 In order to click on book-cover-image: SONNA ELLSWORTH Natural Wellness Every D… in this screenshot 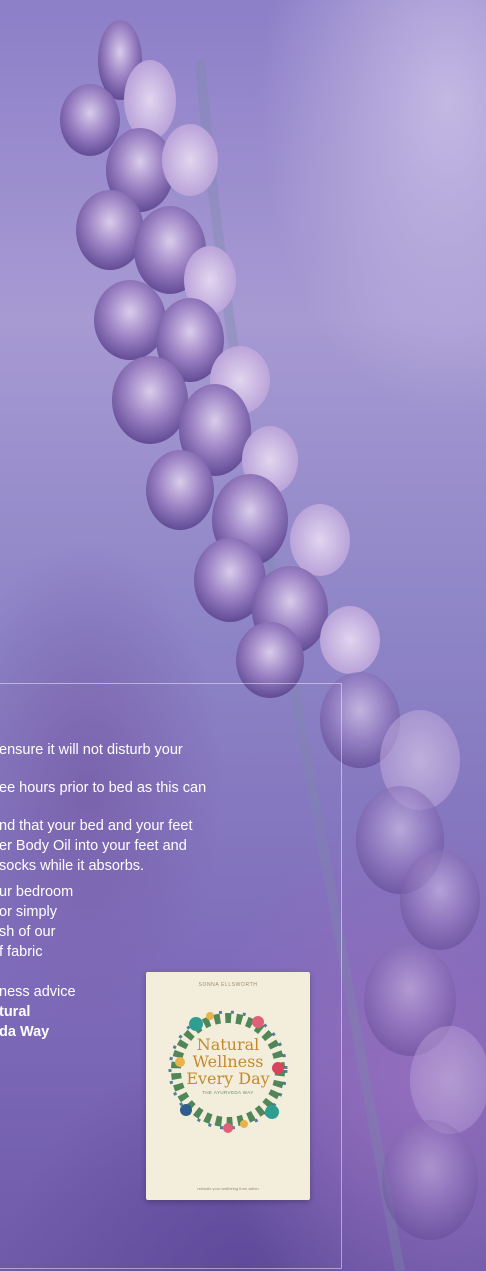, I will do `click(228, 1086)`.